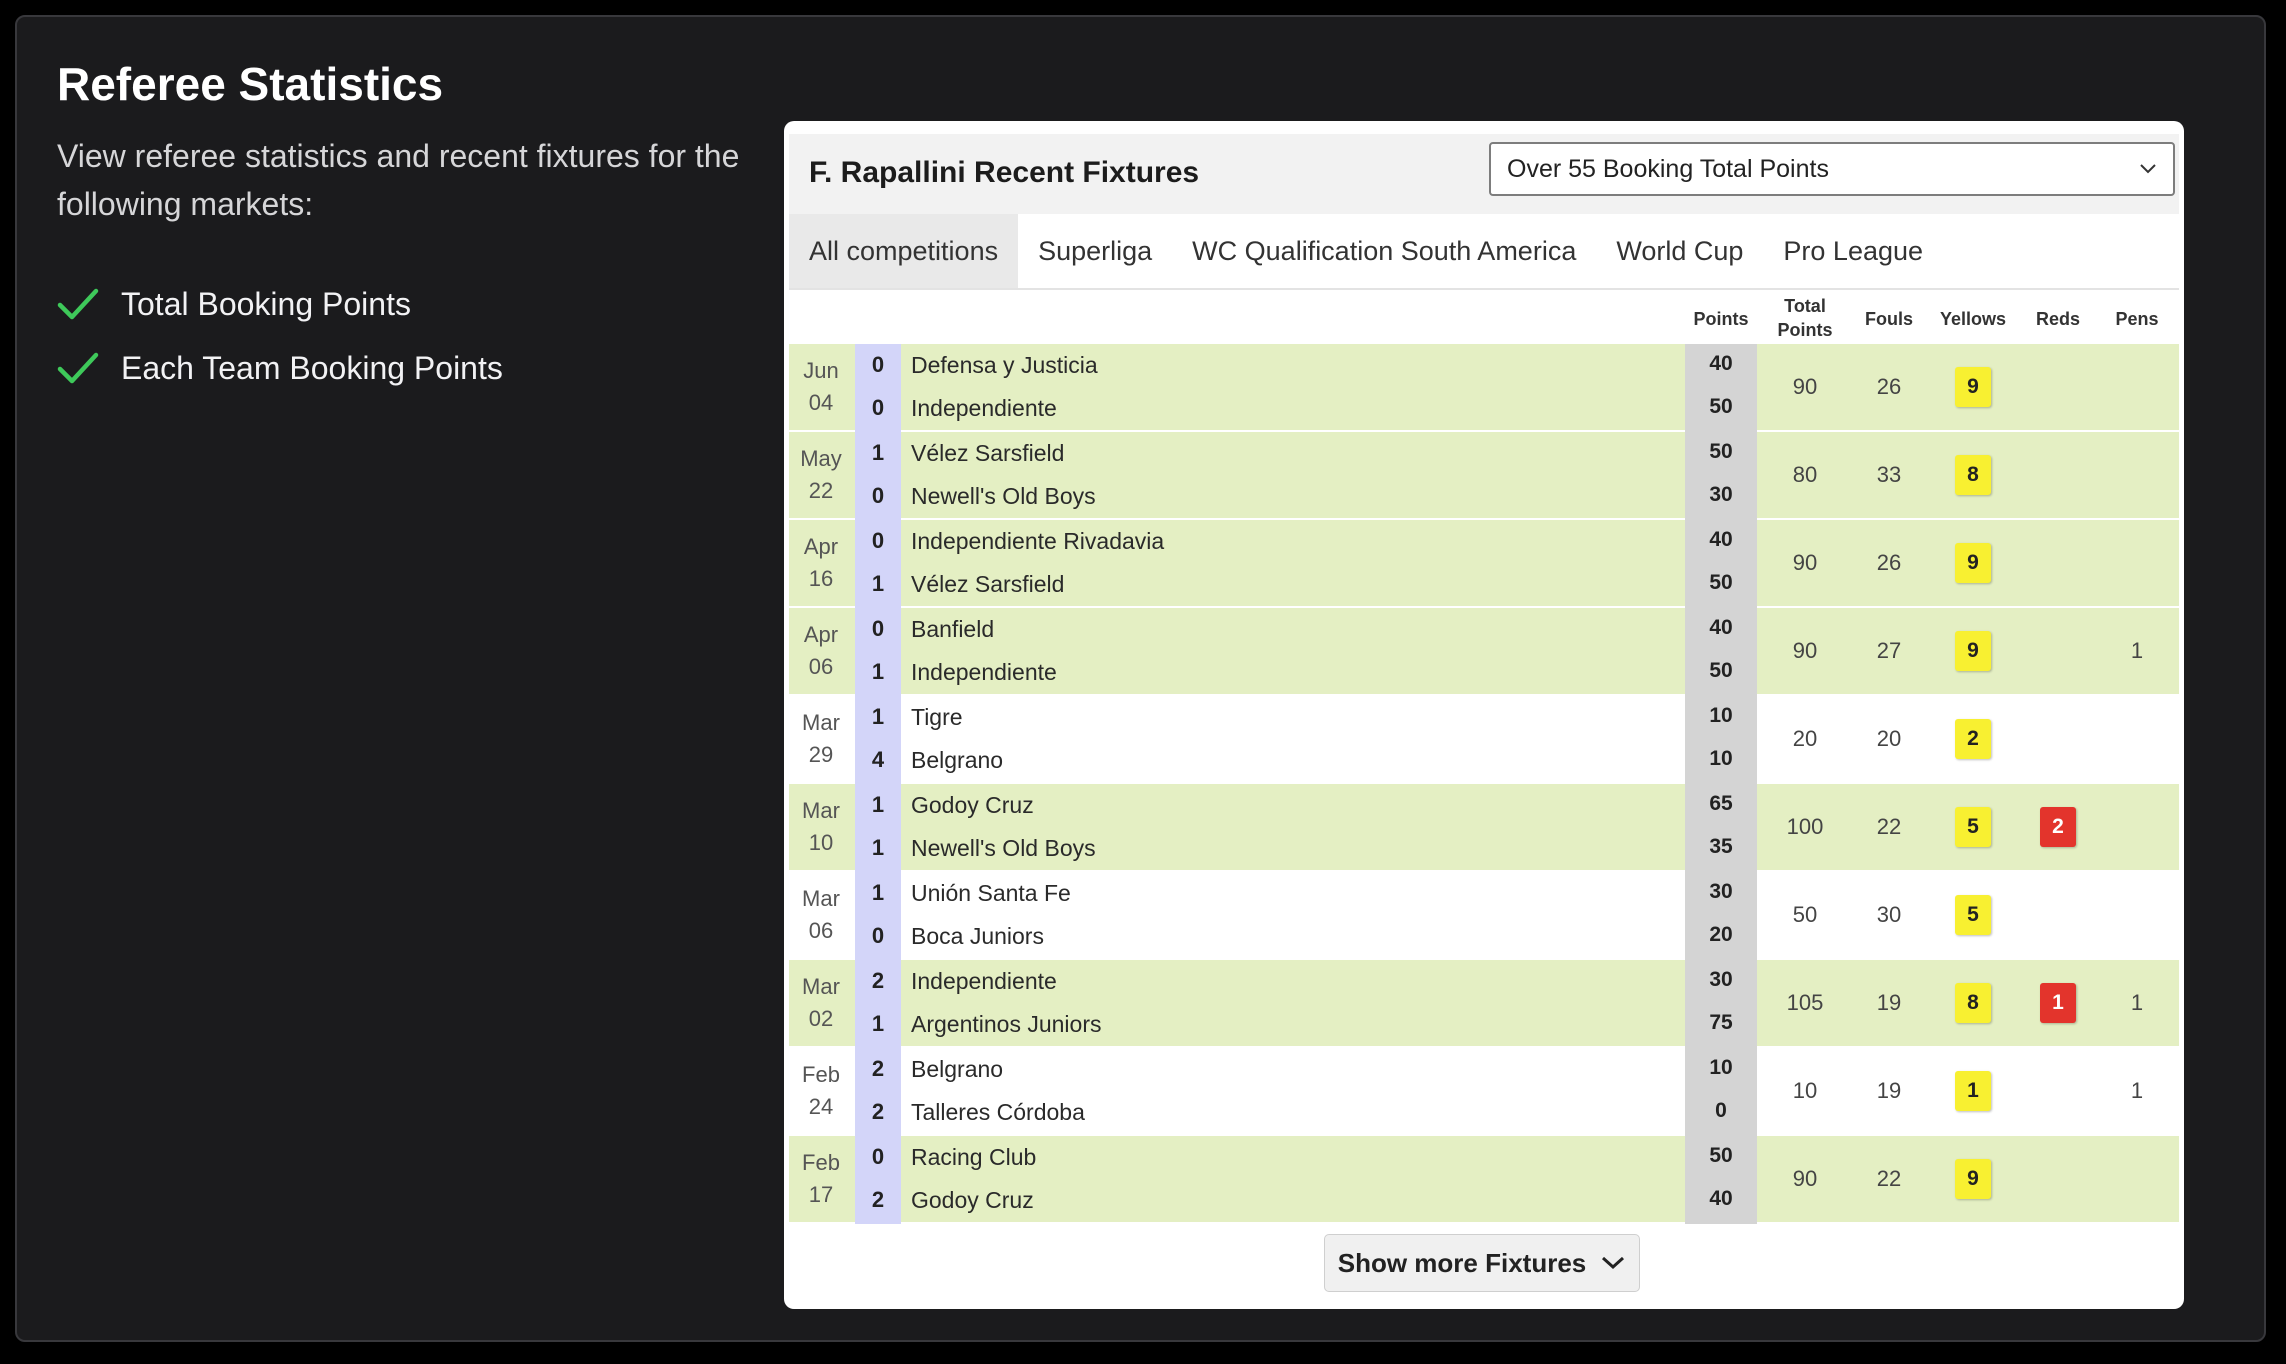  I want to click on points-column: 65 35, so click(1721, 828).